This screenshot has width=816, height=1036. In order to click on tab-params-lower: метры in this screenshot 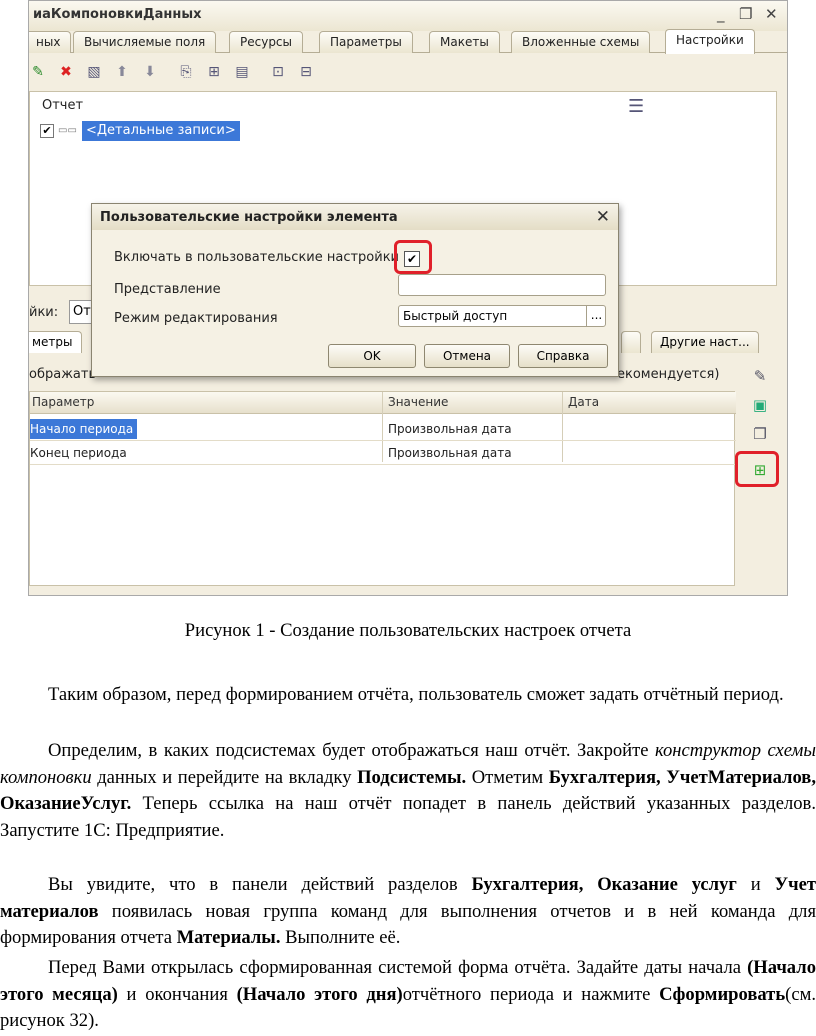, I will do `click(55, 342)`.